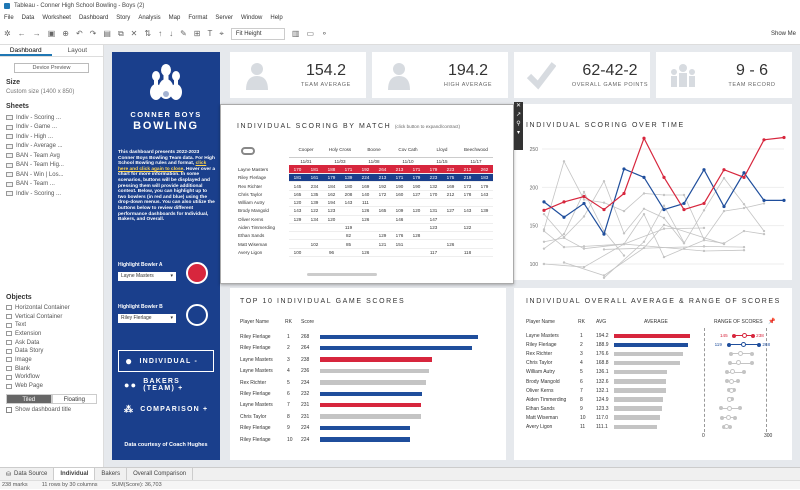  I want to click on device-preview-button: Device Preview, so click(51, 68).